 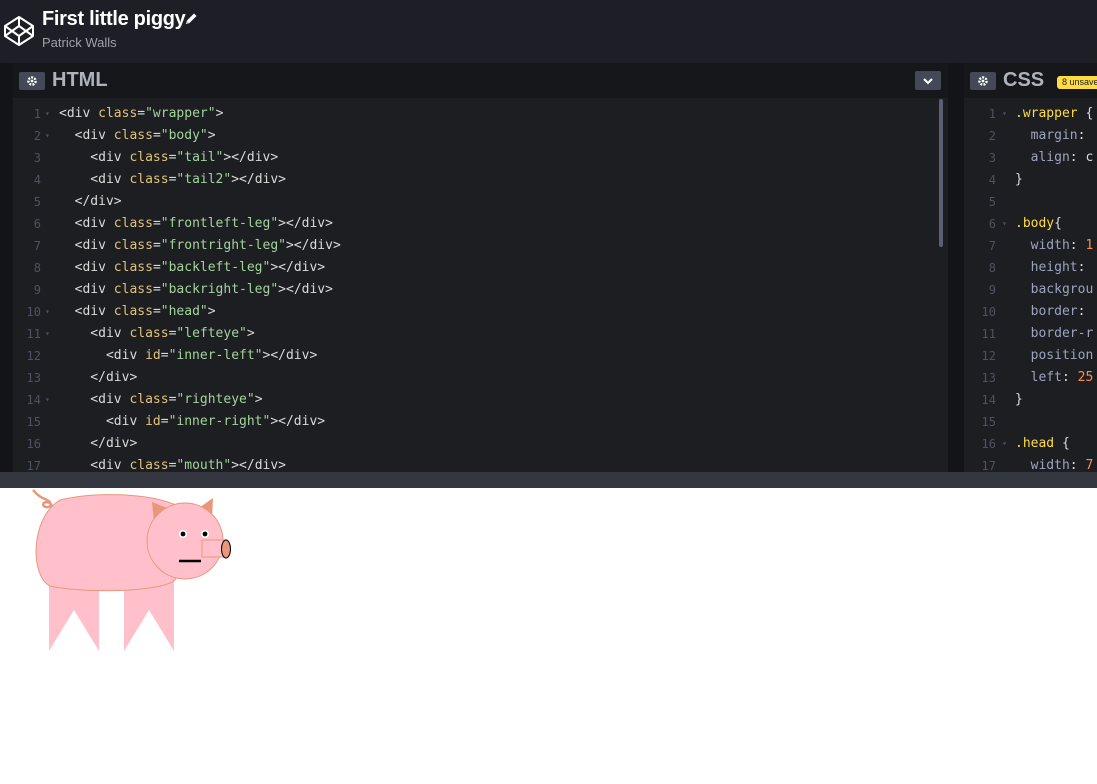 I want to click on code-token: "head", so click(x=184, y=311).